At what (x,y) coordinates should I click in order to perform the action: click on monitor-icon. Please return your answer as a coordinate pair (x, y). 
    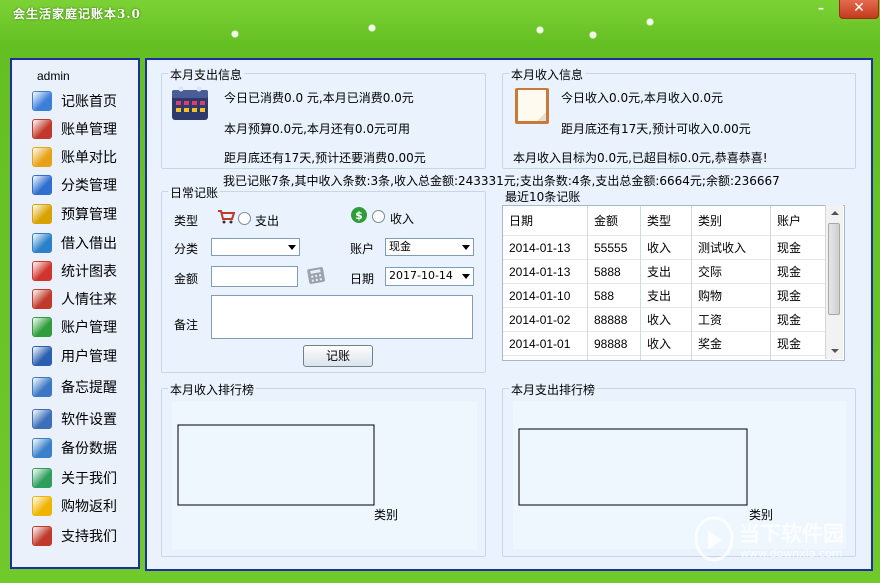
    Looking at the image, I should click on (42, 101).